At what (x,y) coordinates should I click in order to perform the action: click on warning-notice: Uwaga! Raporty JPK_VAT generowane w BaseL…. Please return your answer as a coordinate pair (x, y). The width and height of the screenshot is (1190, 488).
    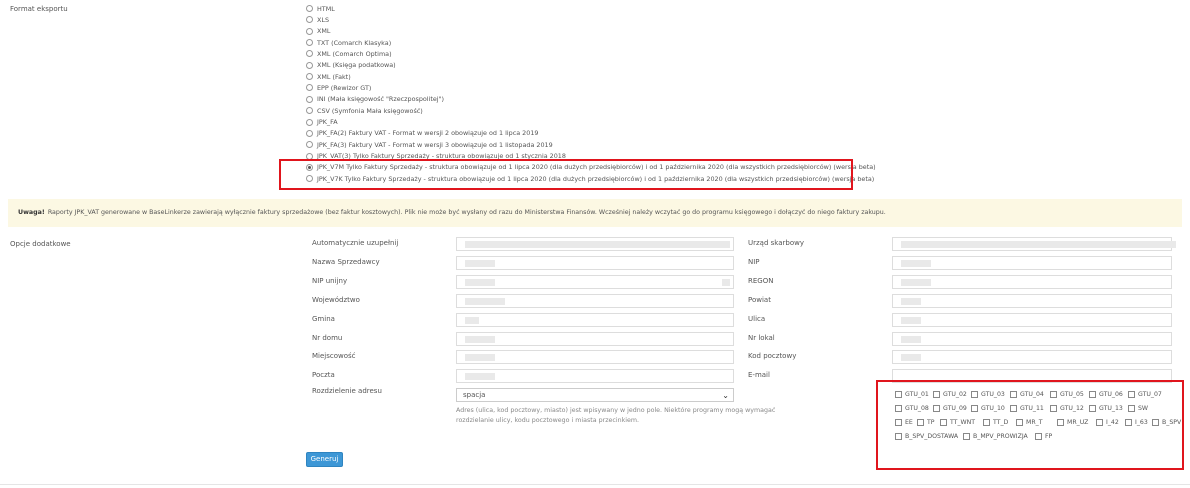
    Looking at the image, I should click on (595, 213).